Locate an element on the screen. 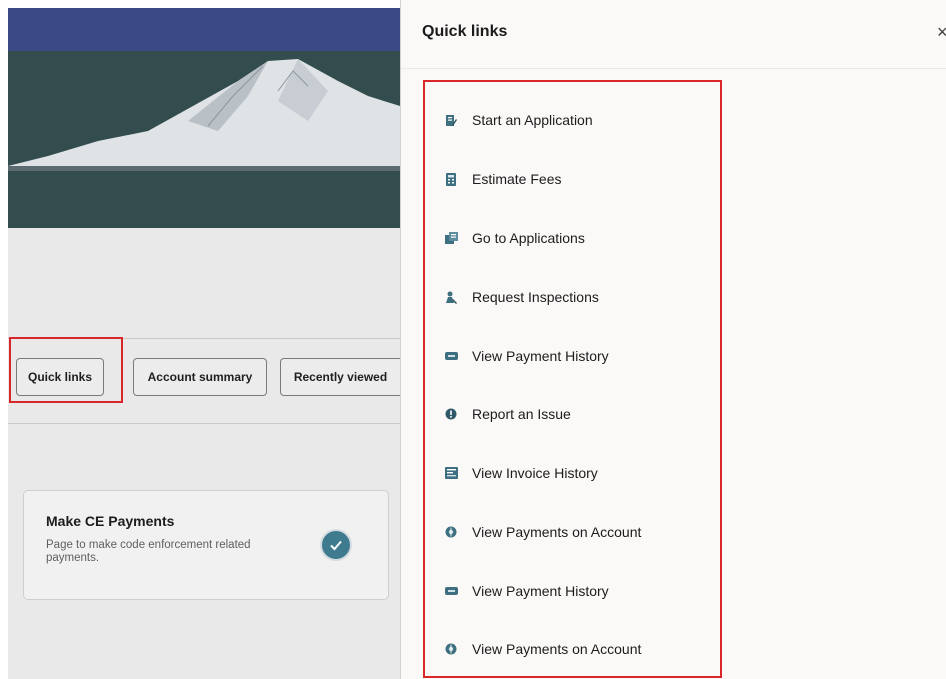 The width and height of the screenshot is (946, 679). hero-image is located at coordinates (204, 139).